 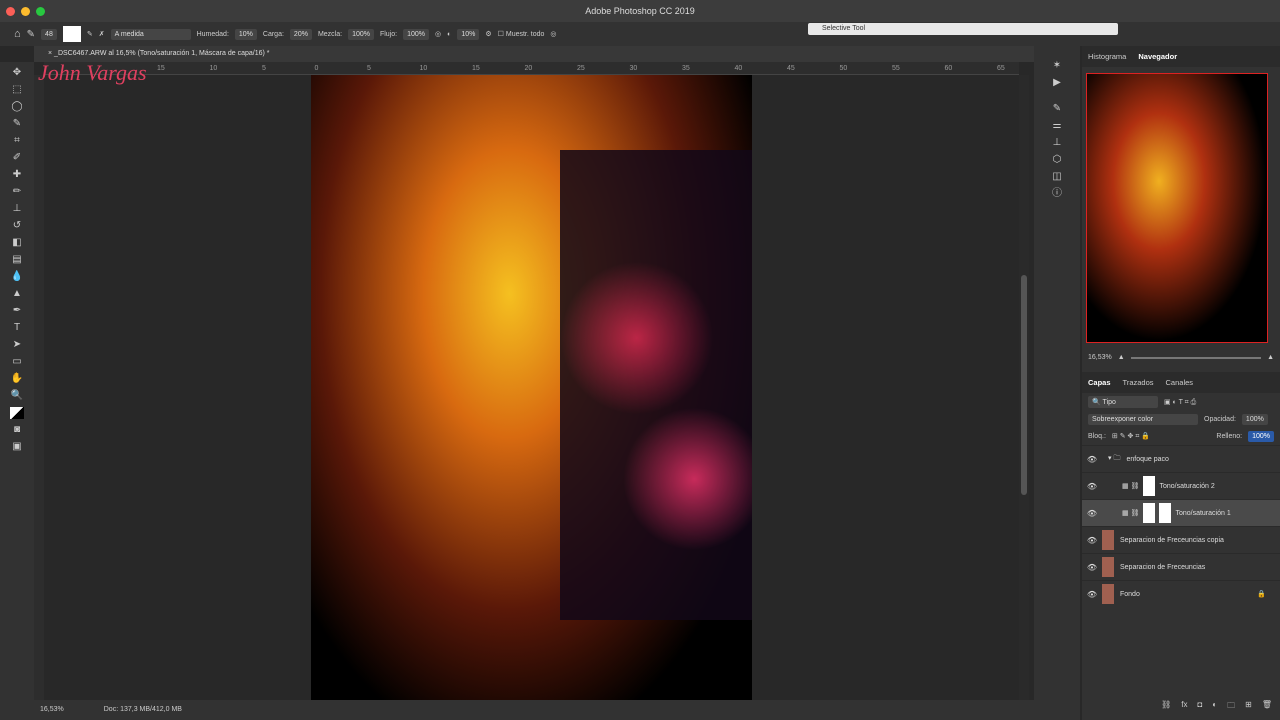 What do you see at coordinates (361, 34) in the screenshot?
I see `mezcla-input: 100%` at bounding box center [361, 34].